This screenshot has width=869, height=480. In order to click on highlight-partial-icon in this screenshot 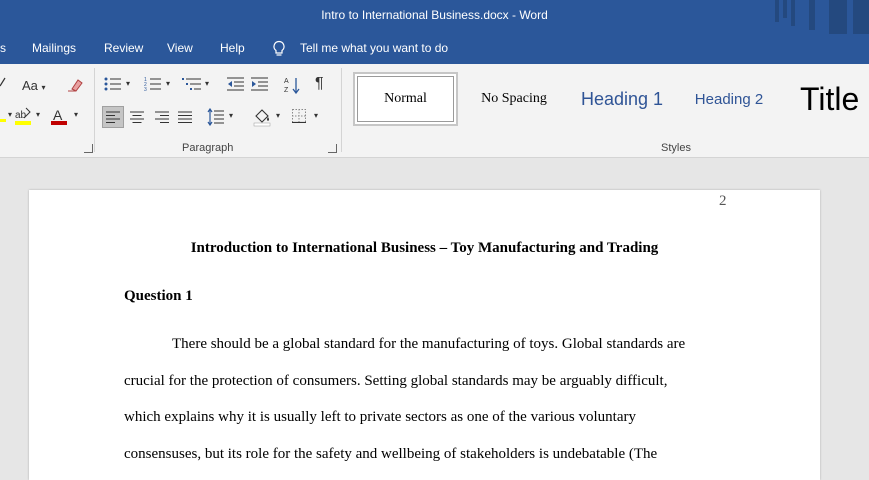, I will do `click(3, 116)`.